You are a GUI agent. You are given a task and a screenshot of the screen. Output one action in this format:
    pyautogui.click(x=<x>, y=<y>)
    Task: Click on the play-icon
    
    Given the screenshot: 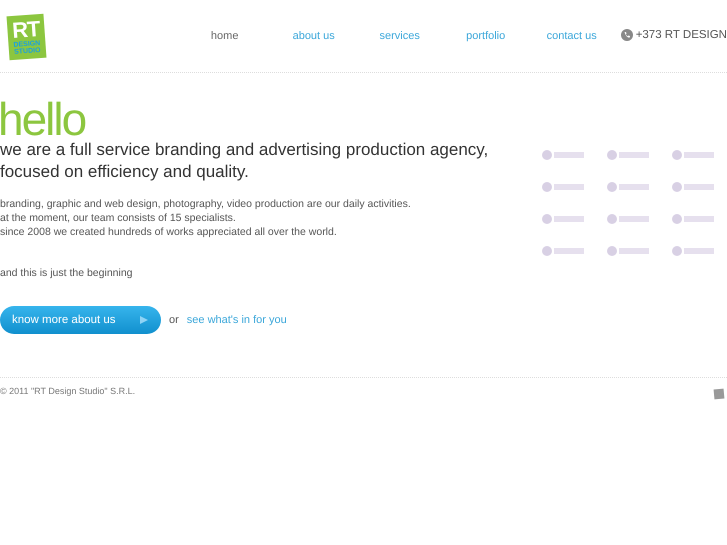 What is the action you would take?
    pyautogui.click(x=144, y=320)
    